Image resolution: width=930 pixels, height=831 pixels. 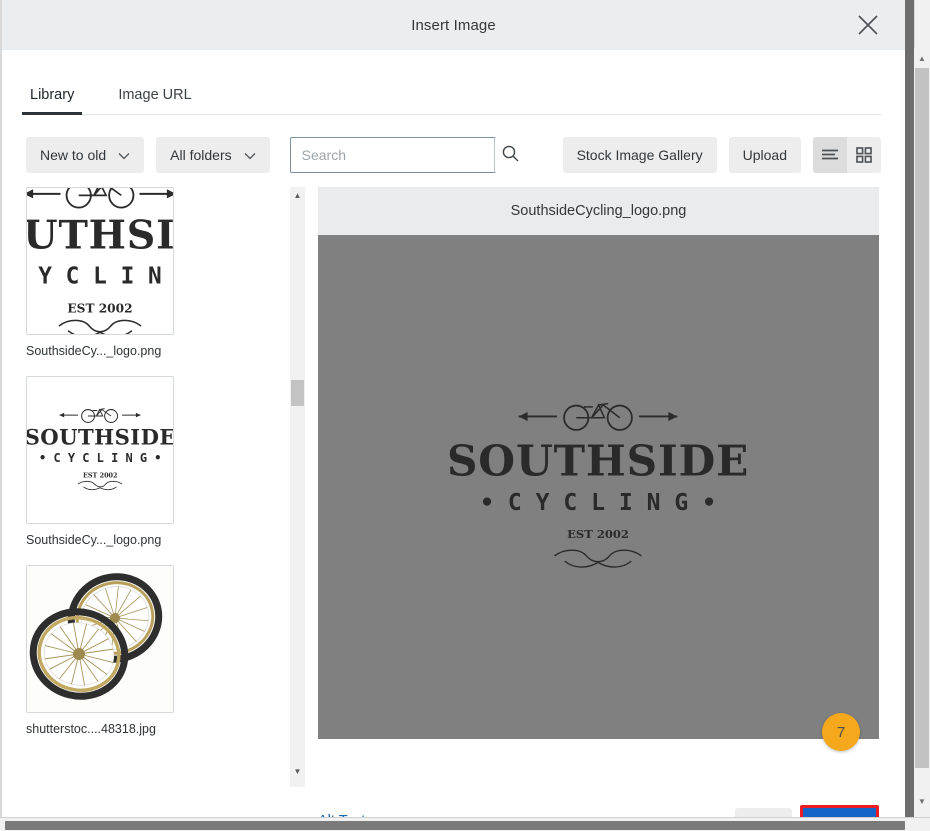 I want to click on dialog-header: Insert Image, so click(x=453, y=25).